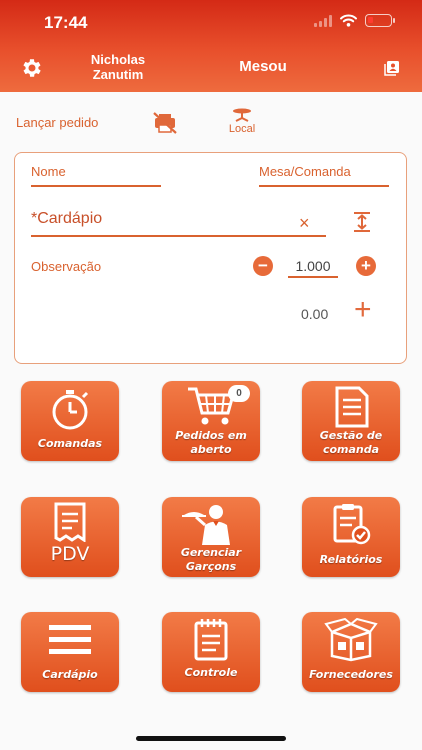 The height and width of the screenshot is (750, 422). Describe the element at coordinates (313, 266) in the screenshot. I see `quantity-value: 1.000` at that location.